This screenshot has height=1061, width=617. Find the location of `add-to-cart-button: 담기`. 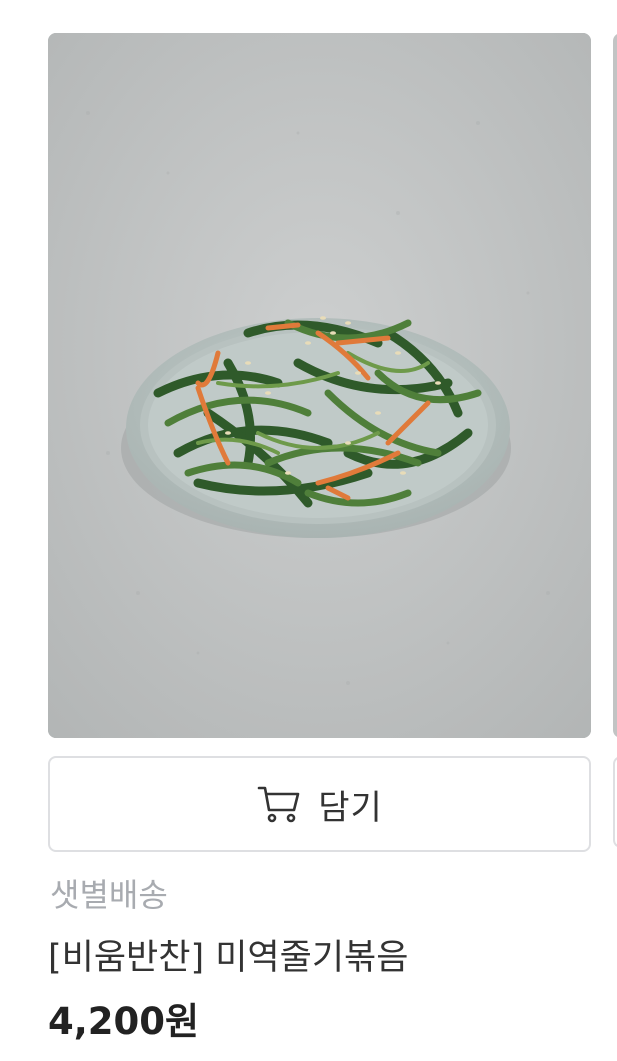

add-to-cart-button: 담기 is located at coordinates (319, 804).